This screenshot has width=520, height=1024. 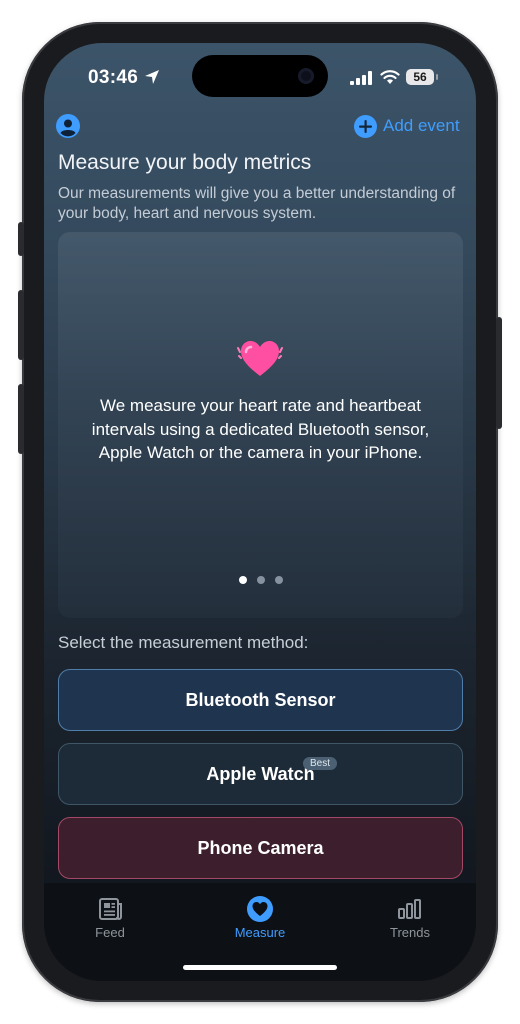 What do you see at coordinates (260, 967) in the screenshot?
I see `home-indicator` at bounding box center [260, 967].